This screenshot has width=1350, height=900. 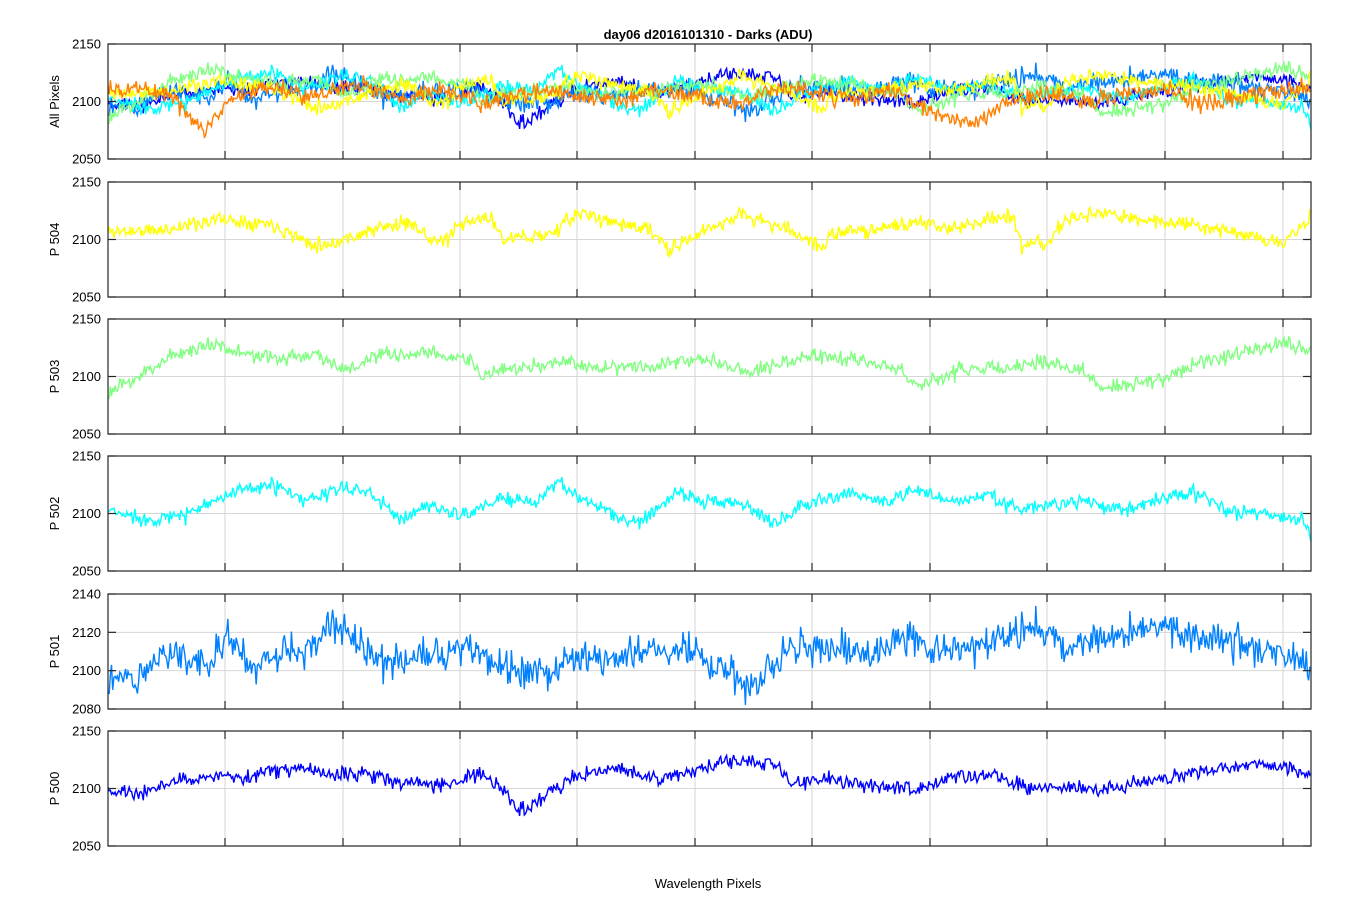 What do you see at coordinates (708, 883) in the screenshot?
I see `x-axis-label: Wavelength Pixels` at bounding box center [708, 883].